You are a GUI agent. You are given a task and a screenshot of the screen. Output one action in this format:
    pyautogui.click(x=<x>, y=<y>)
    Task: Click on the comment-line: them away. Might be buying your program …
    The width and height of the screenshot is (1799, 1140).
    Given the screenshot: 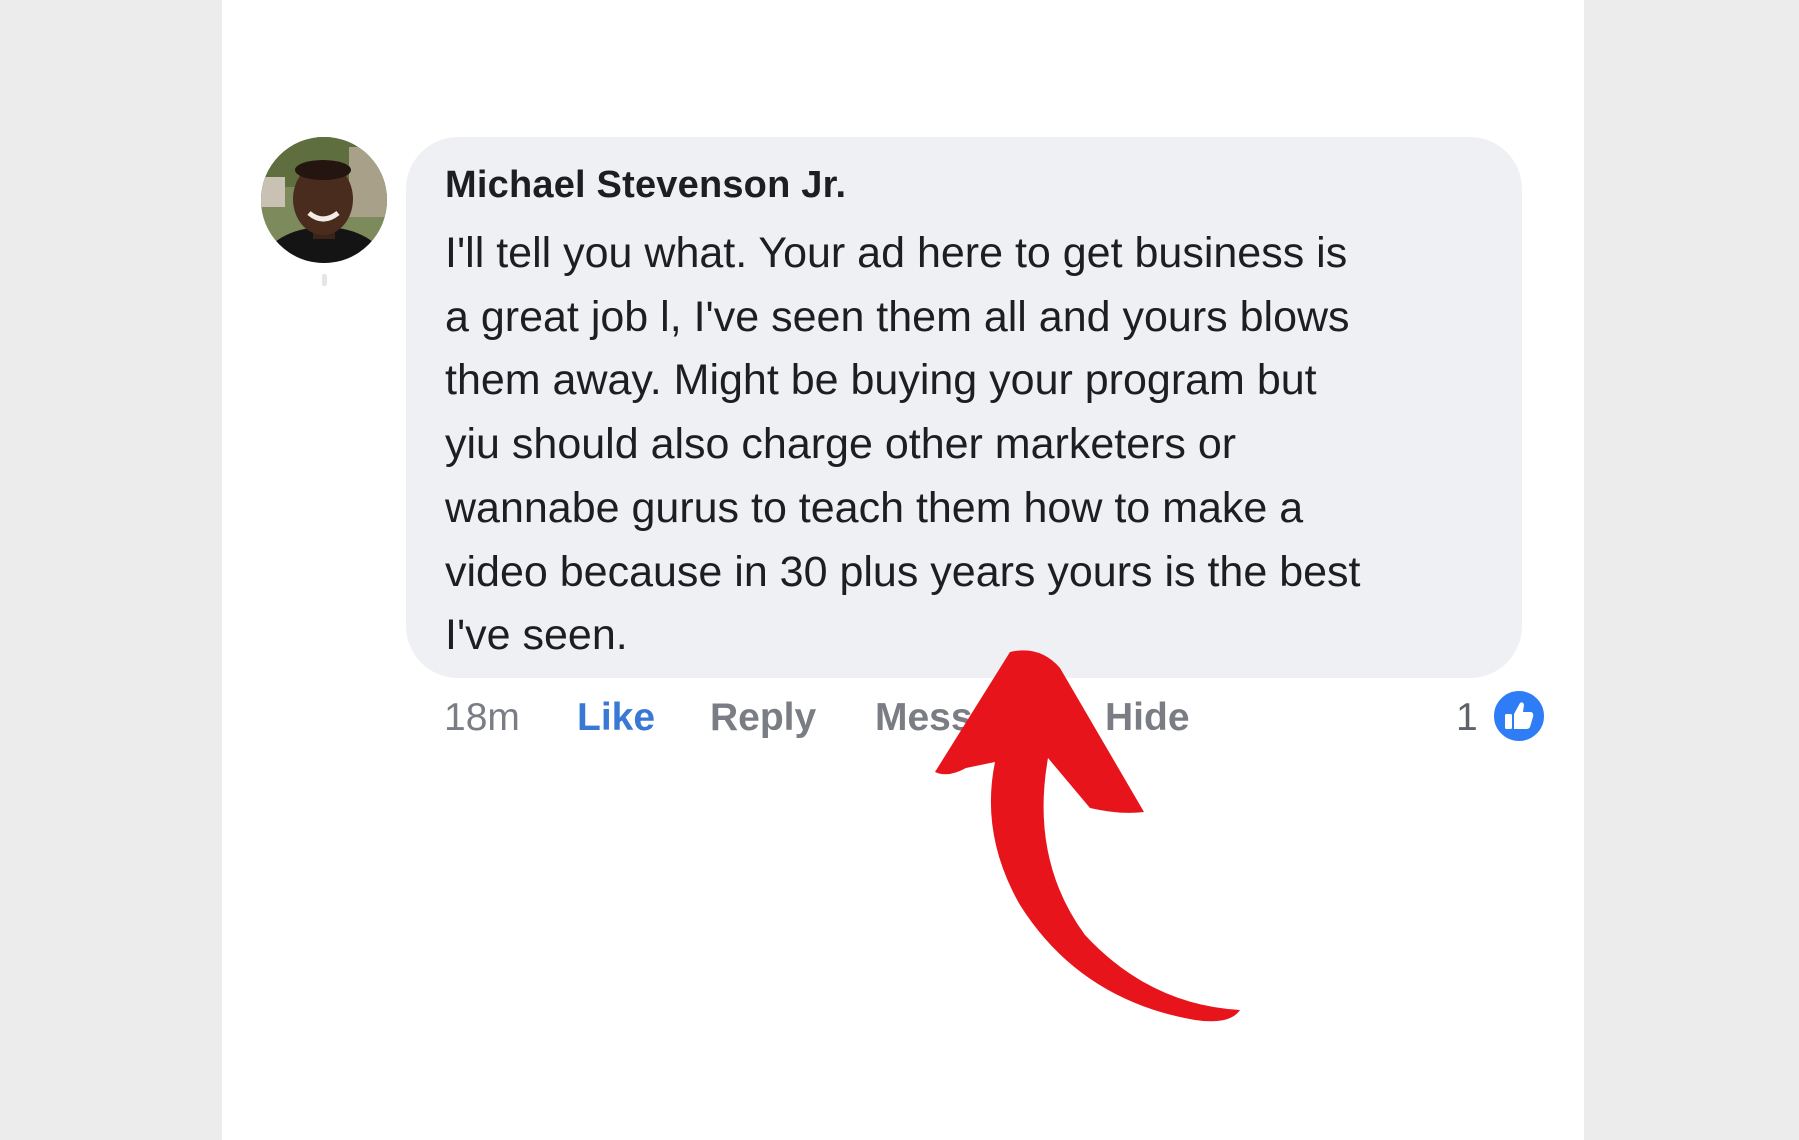 What is the action you would take?
    pyautogui.click(x=881, y=380)
    